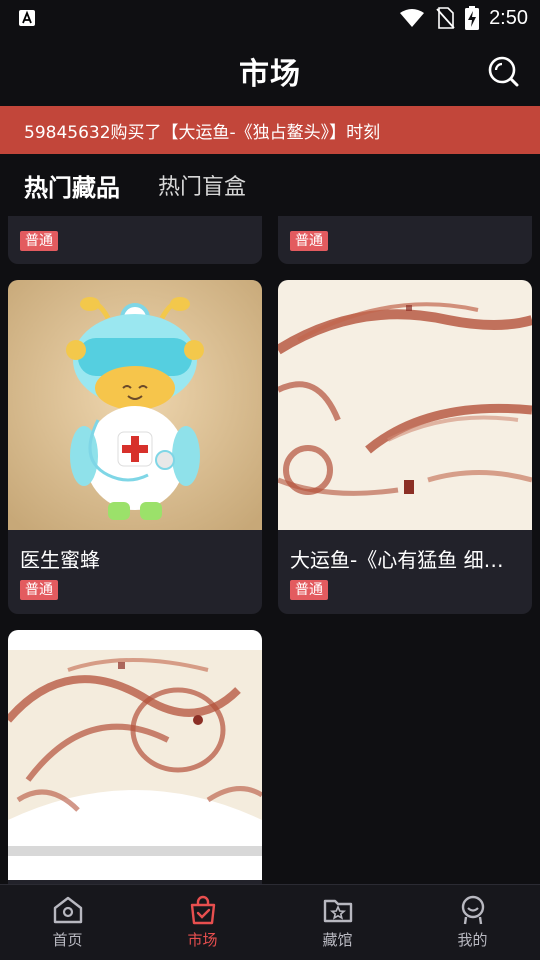 This screenshot has height=960, width=540. I want to click on tab-label: 热门盲盒, so click(202, 187).